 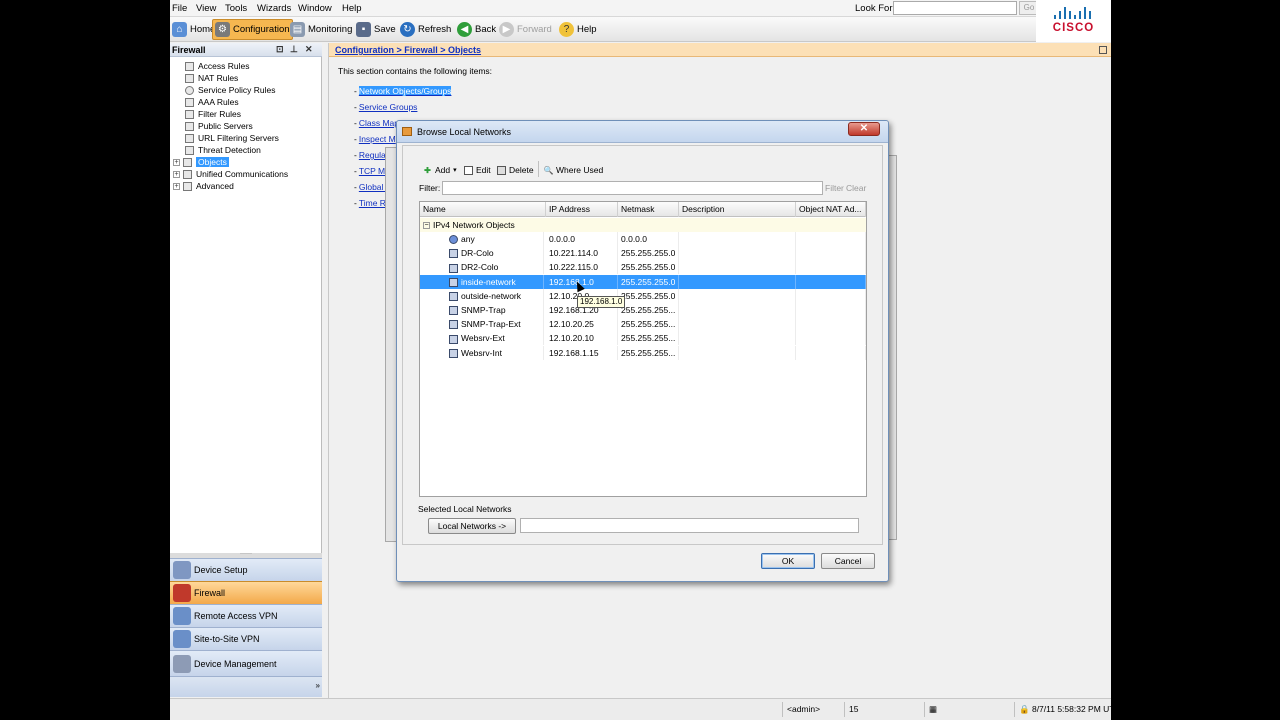 I want to click on table-row: inside-network 192.168.1.0 255.255.255.0, so click(x=643, y=281).